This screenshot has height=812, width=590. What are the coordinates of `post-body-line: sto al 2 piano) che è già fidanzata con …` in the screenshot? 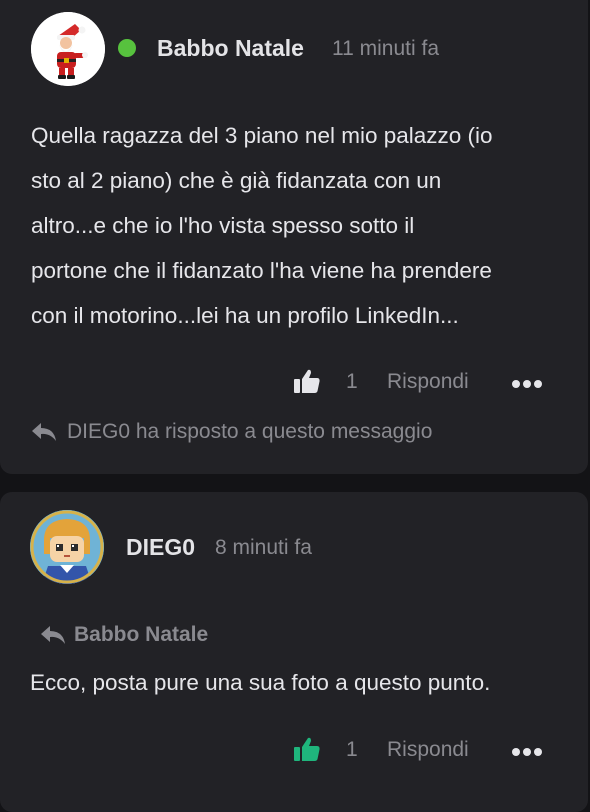 It's located at (236, 180).